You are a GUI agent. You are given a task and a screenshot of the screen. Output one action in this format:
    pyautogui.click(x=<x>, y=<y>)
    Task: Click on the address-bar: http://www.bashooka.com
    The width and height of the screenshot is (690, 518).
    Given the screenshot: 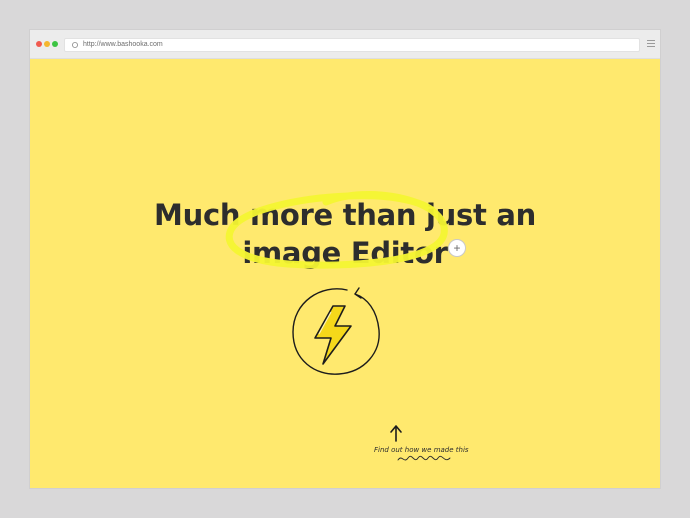 What is the action you would take?
    pyautogui.click(x=352, y=45)
    